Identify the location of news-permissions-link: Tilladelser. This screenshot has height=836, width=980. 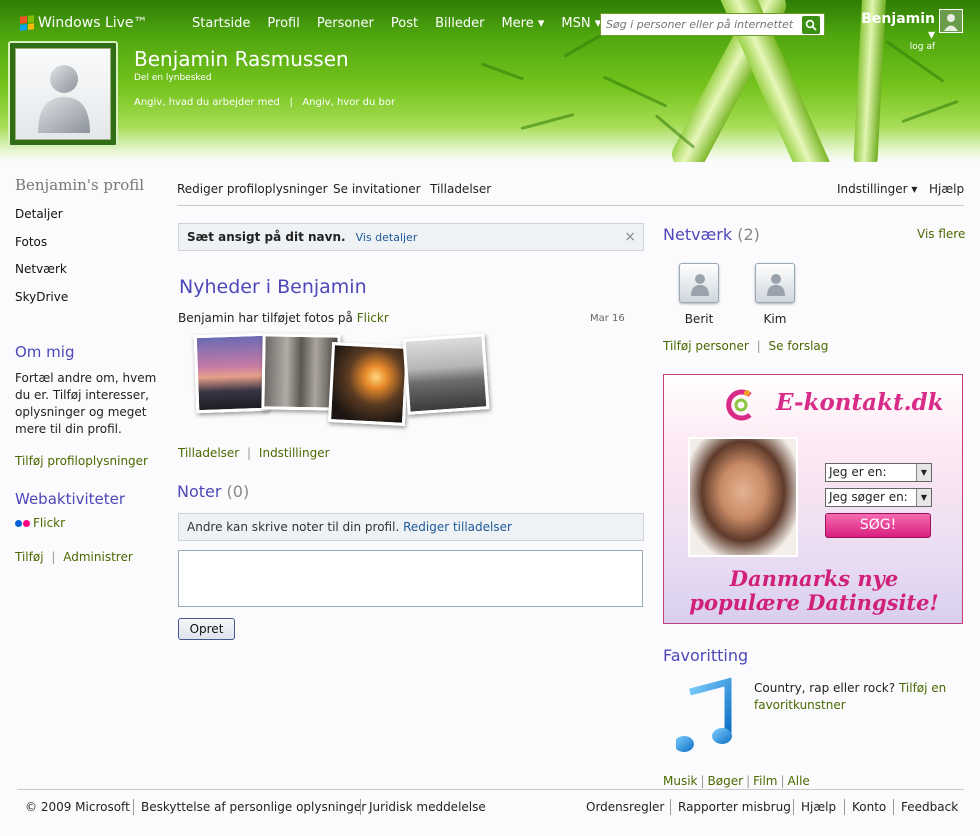
(208, 453).